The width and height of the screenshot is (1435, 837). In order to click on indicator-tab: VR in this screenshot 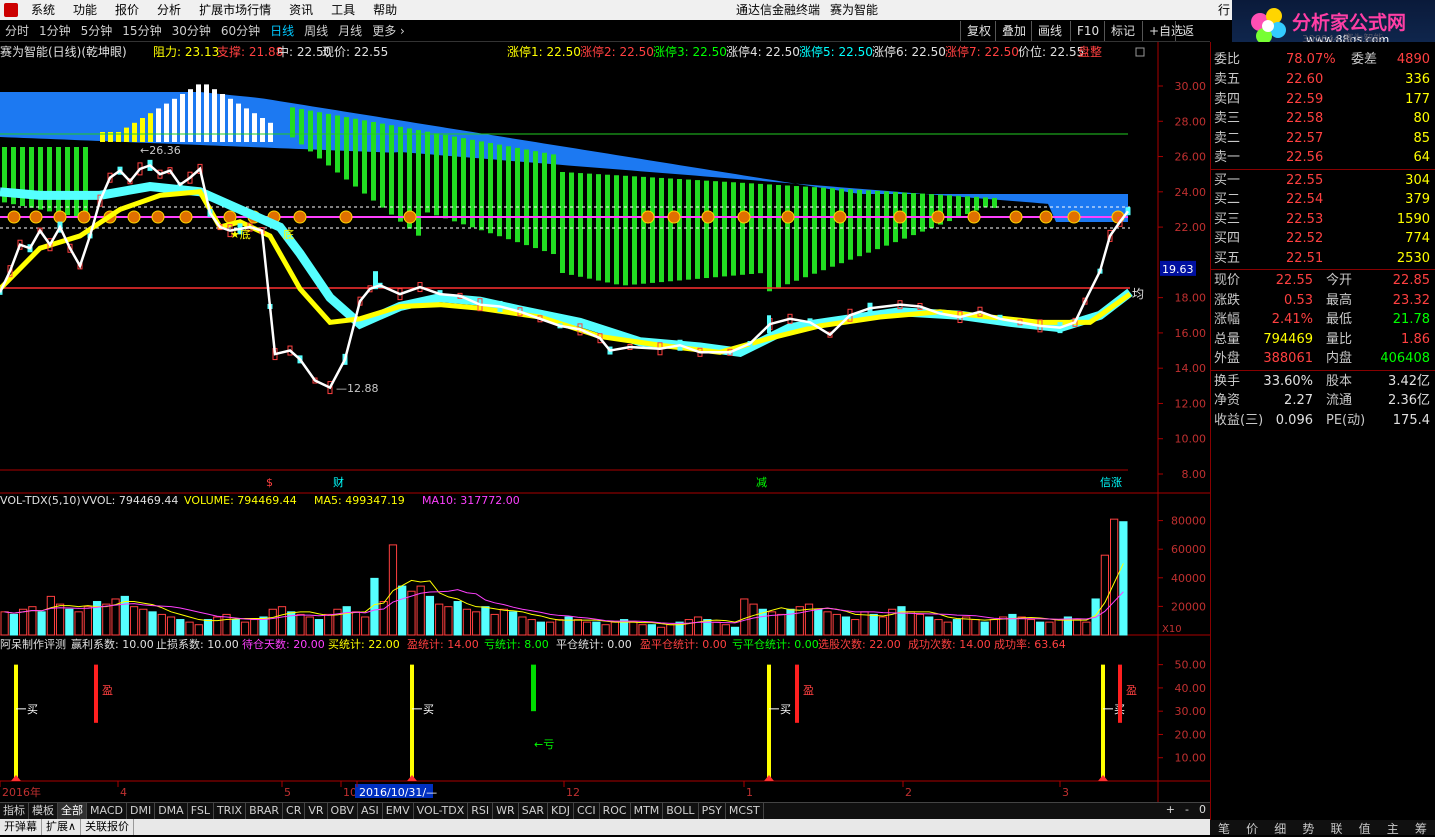, I will do `click(316, 811)`.